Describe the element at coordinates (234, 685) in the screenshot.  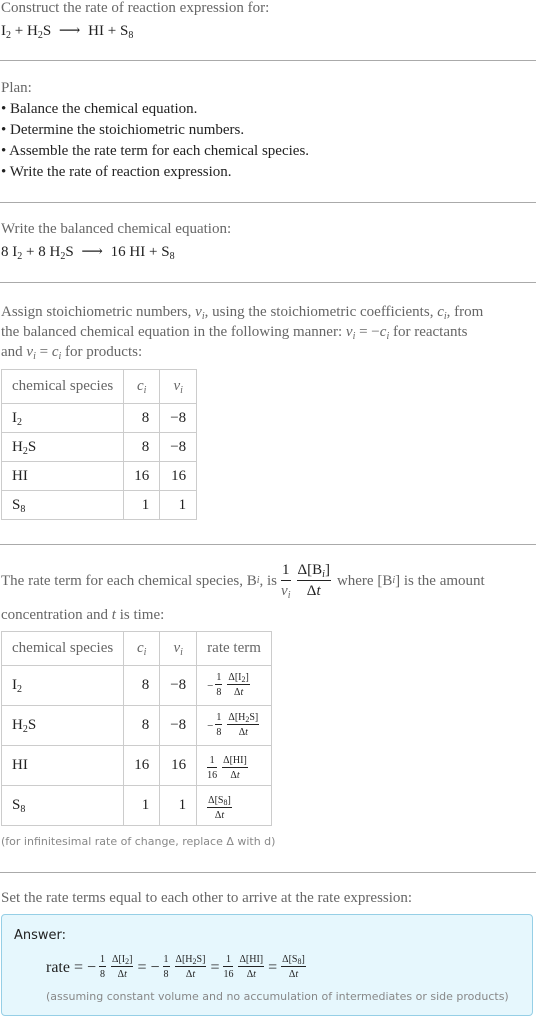
I see `rate-term-cell: − 18 Δ[I2] Δt` at that location.